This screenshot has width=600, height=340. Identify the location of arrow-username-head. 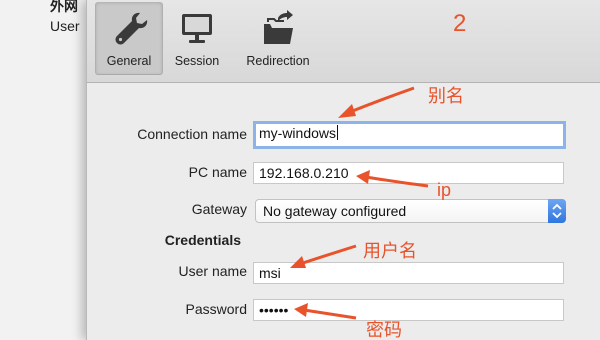
(298, 262).